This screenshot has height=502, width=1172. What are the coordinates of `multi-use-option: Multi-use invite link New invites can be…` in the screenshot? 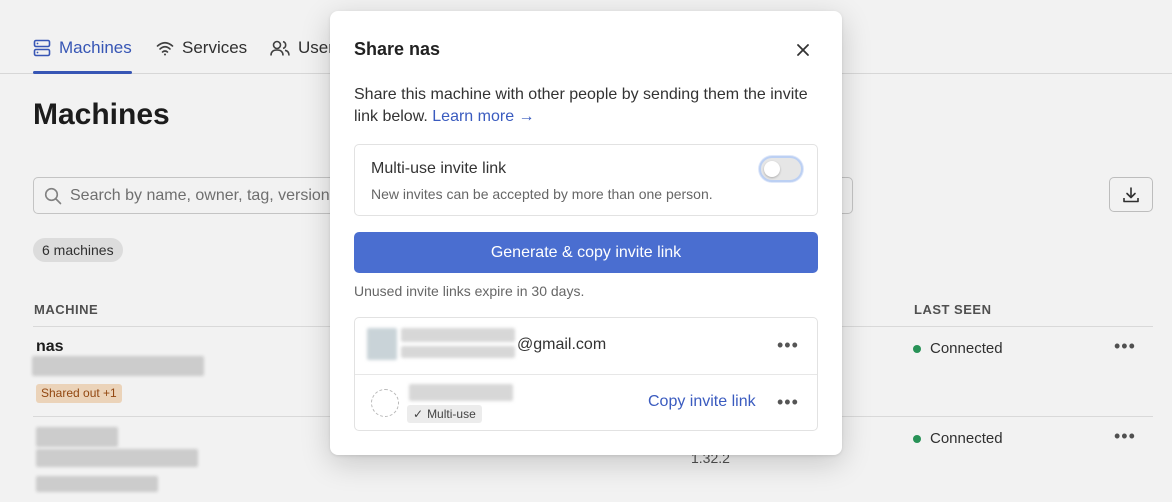 It's located at (586, 180).